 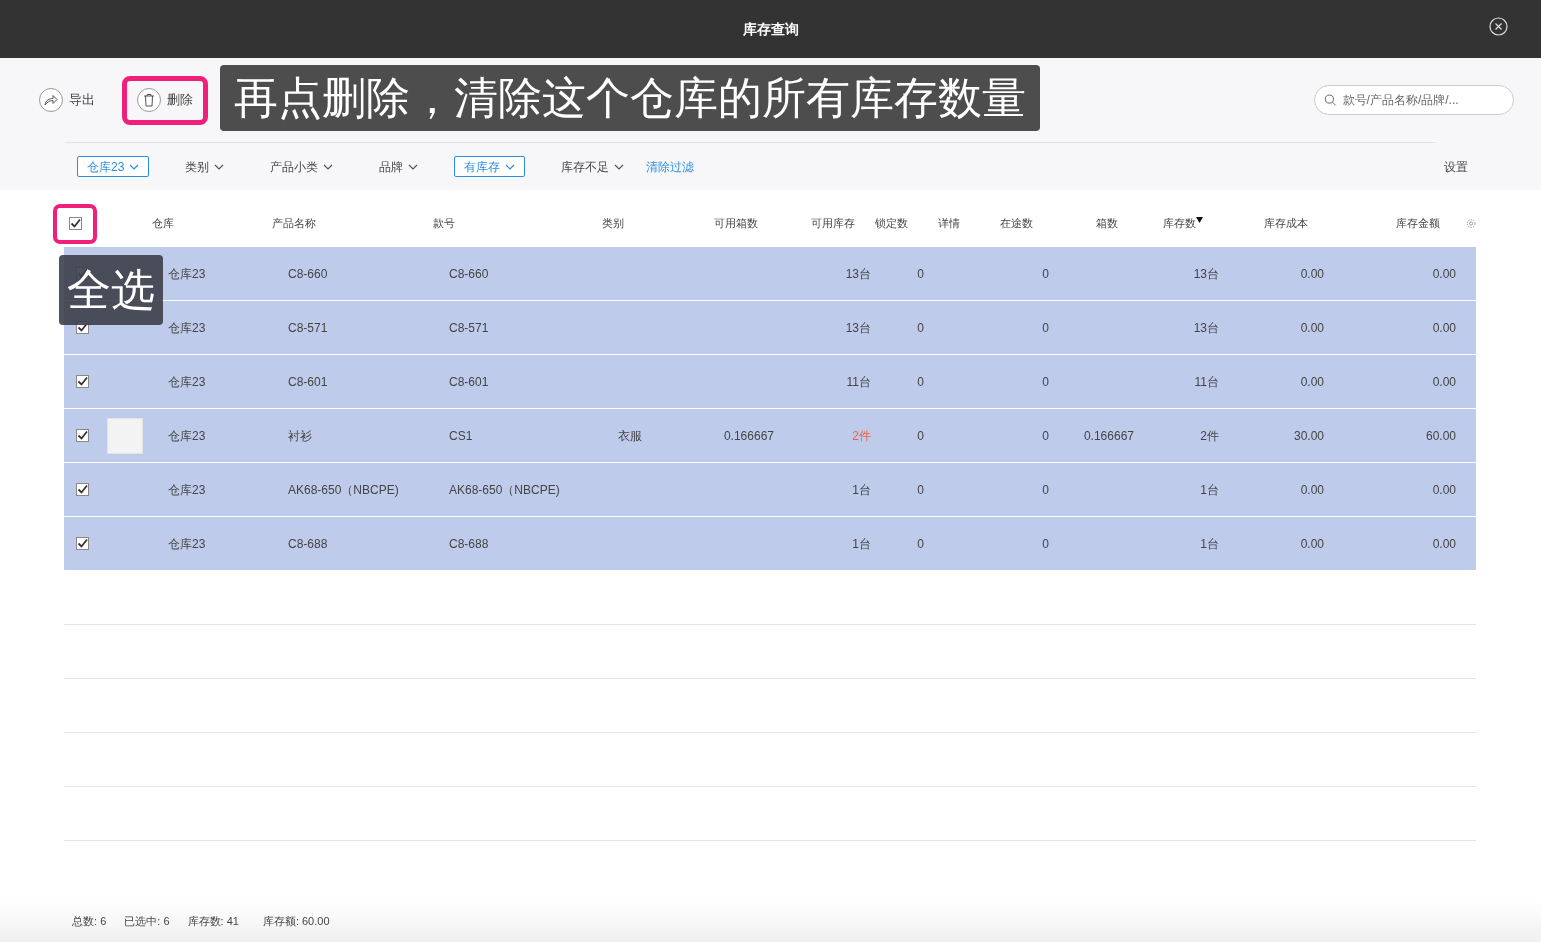 What do you see at coordinates (162, 223) in the screenshot?
I see `column-header: 仓库` at bounding box center [162, 223].